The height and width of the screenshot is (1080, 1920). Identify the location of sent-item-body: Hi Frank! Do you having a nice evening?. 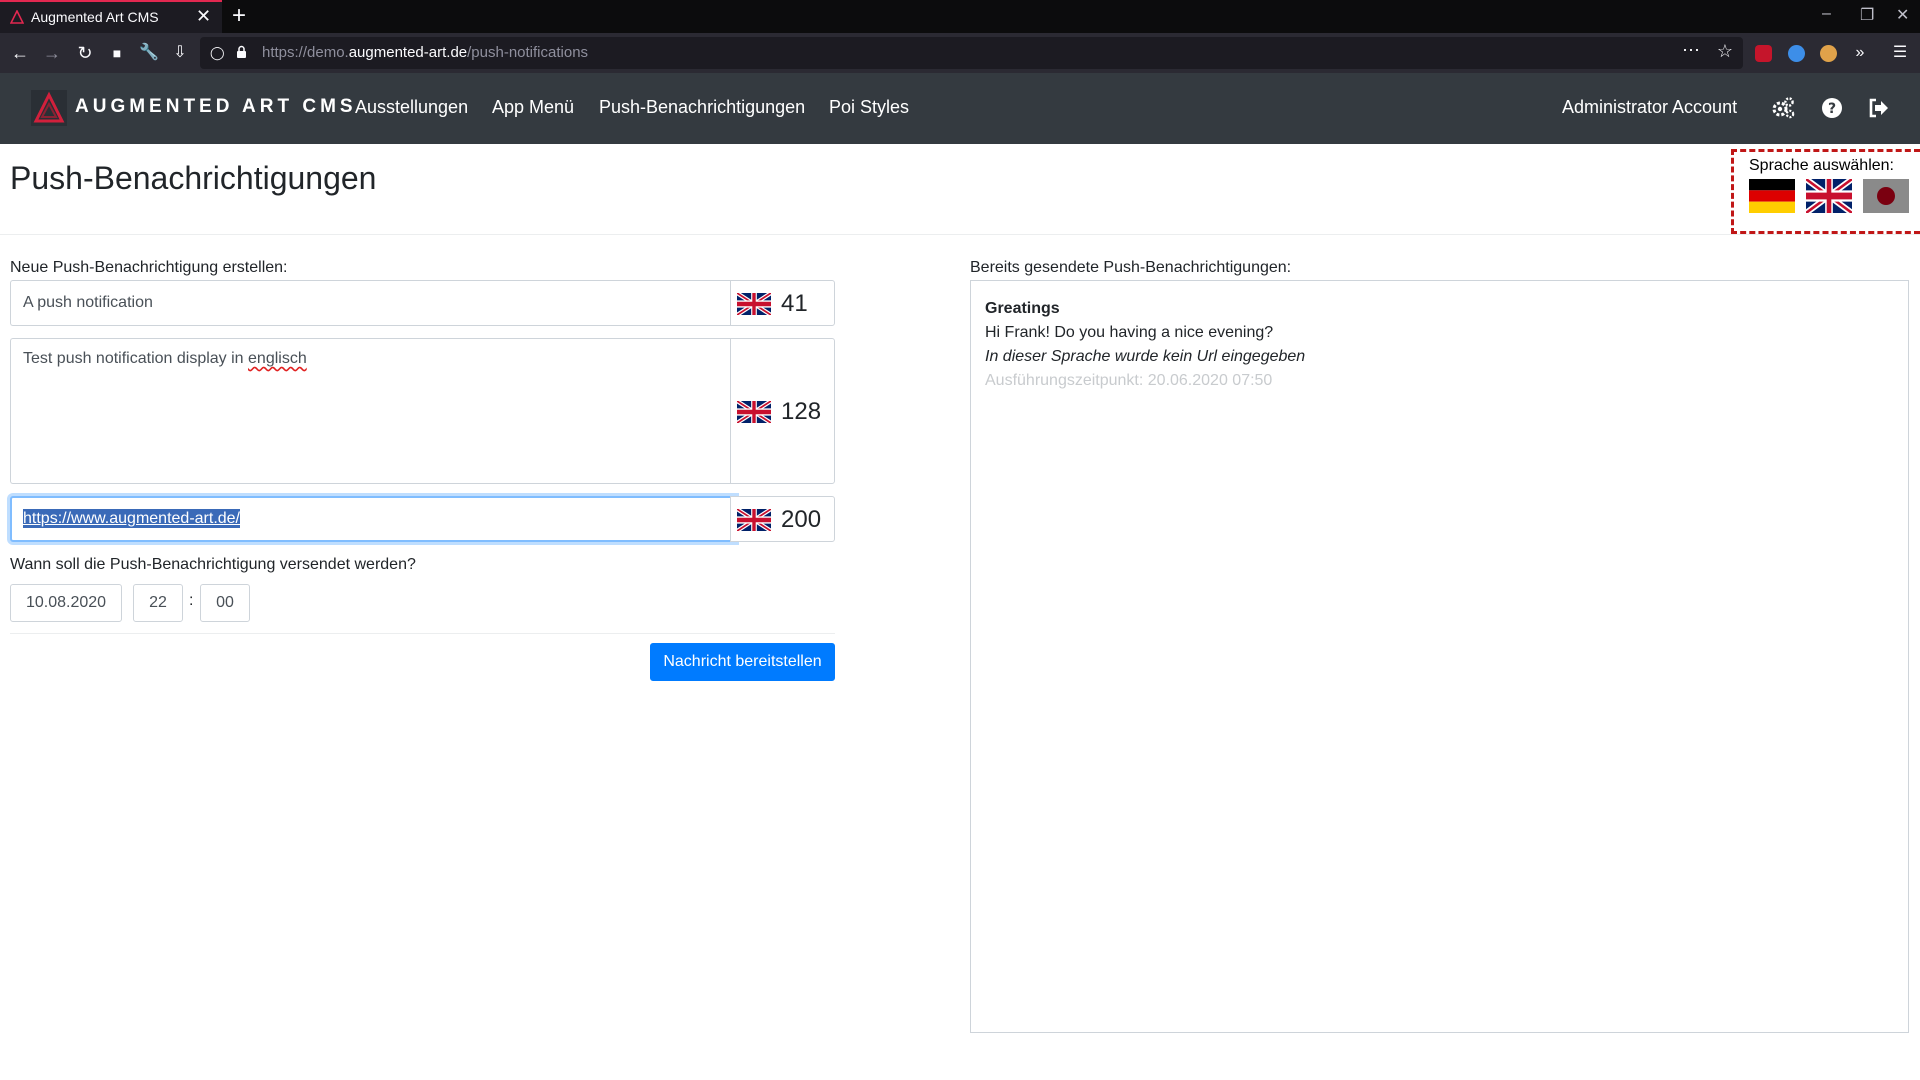
(1129, 332).